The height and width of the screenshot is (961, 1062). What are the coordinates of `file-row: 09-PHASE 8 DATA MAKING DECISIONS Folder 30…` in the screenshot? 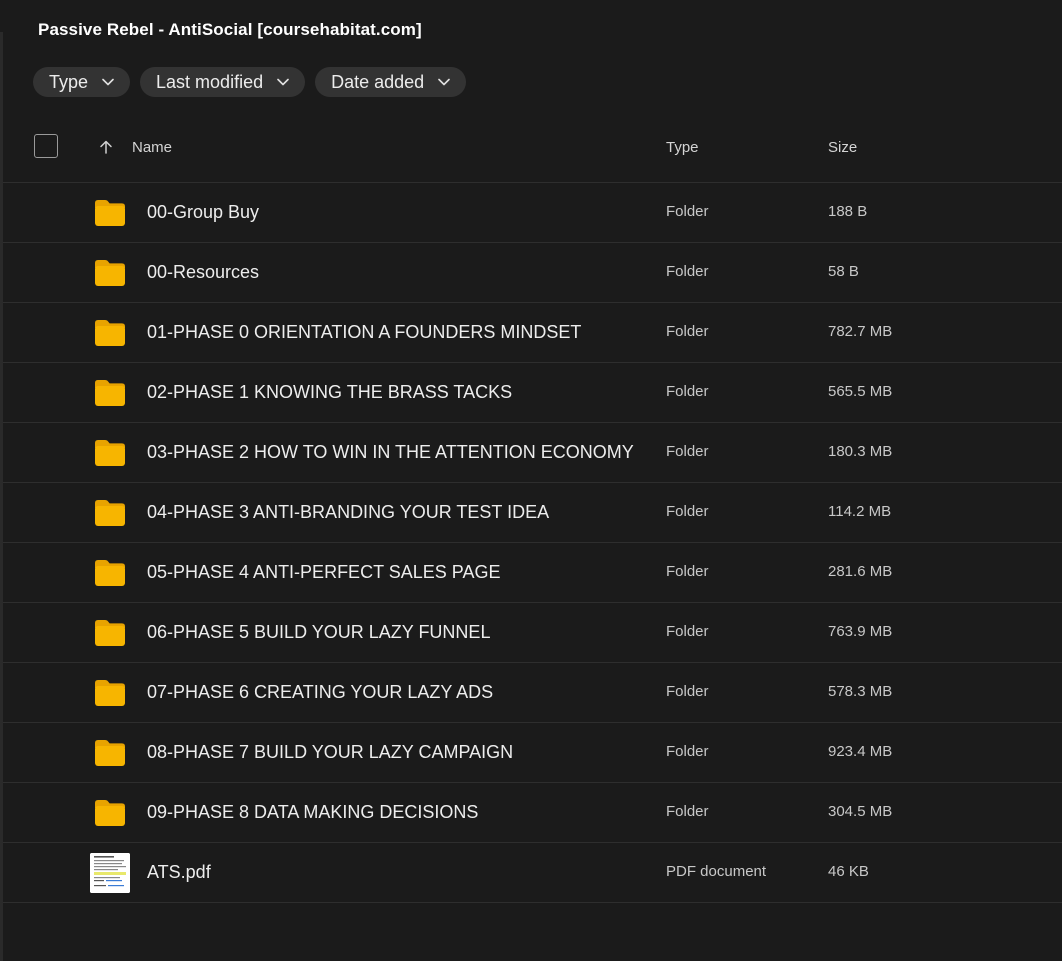 It's located at (532, 813).